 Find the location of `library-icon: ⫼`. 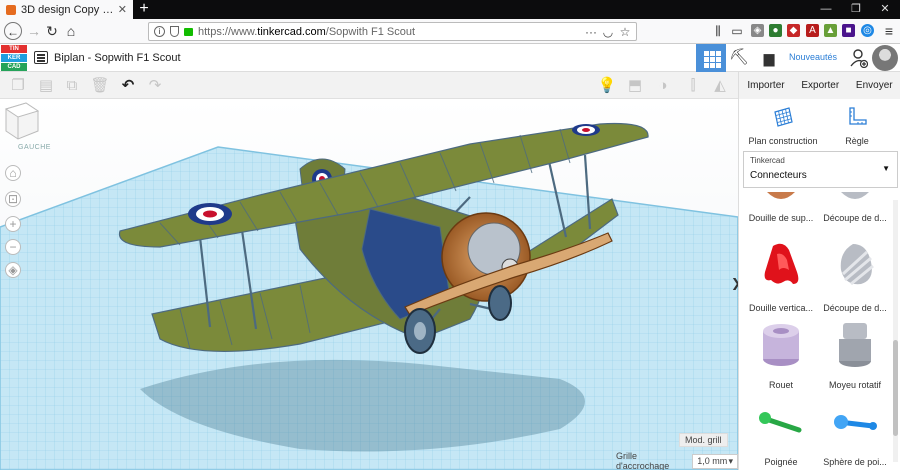

library-icon: ⫼ is located at coordinates (718, 31).